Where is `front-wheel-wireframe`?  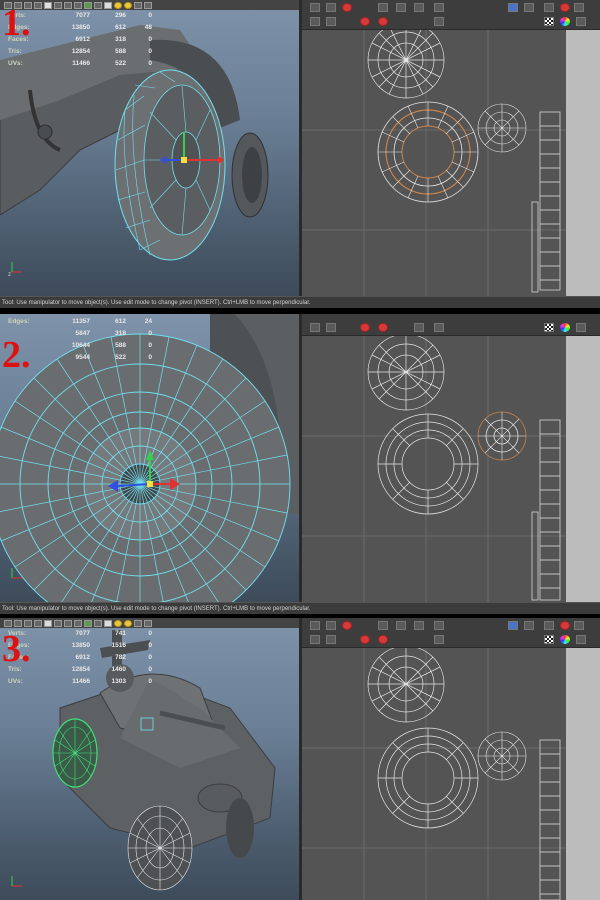 front-wheel-wireframe is located at coordinates (160, 848).